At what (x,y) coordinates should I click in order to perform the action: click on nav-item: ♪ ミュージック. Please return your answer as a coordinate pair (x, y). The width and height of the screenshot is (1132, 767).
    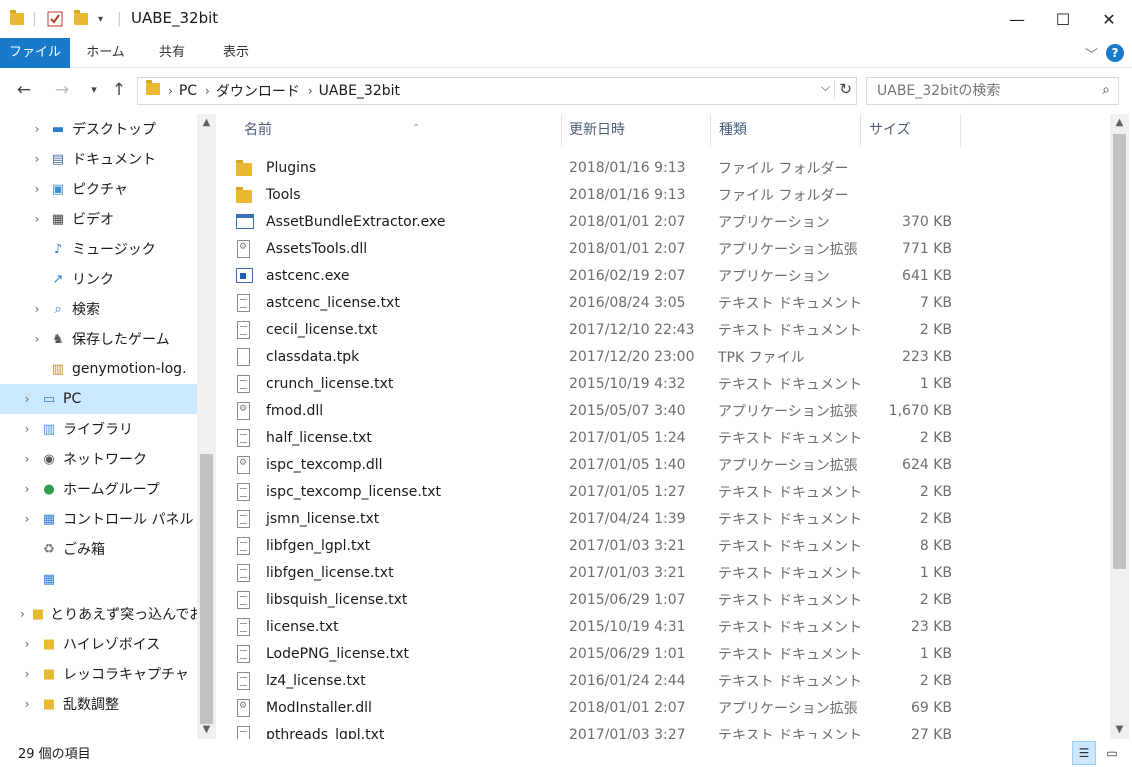
    Looking at the image, I should click on (98, 249).